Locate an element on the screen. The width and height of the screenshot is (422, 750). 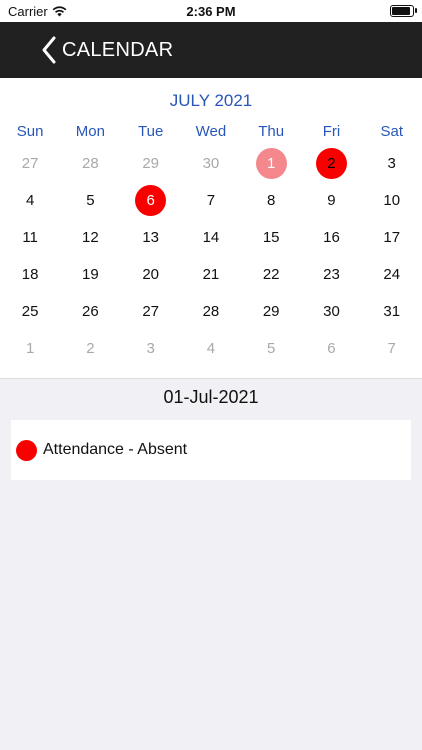
day-cell: 19 is located at coordinates (90, 274).